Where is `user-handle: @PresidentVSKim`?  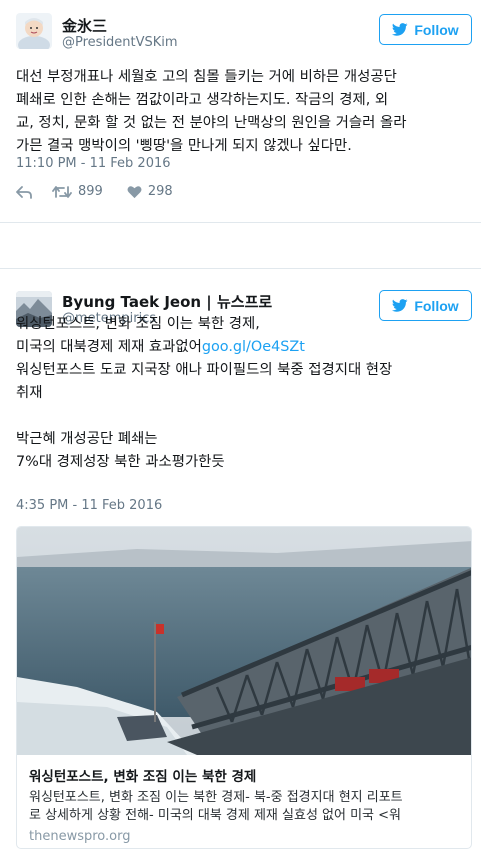 user-handle: @PresidentVSKim is located at coordinates (120, 42).